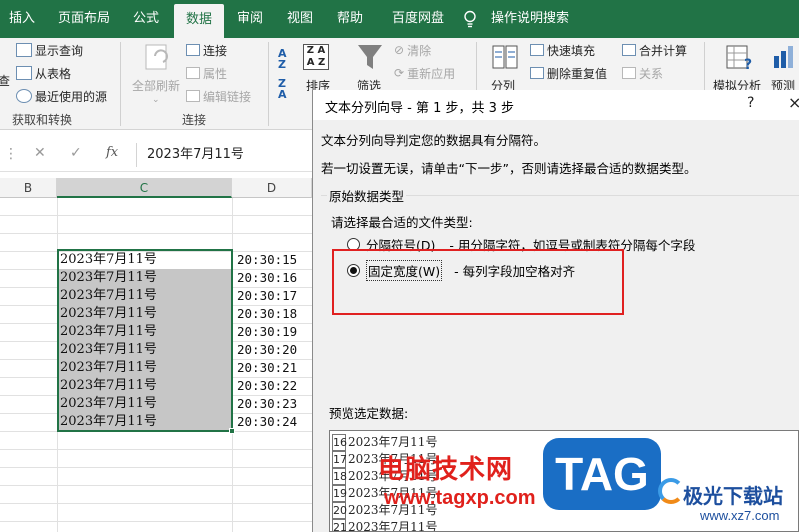 The image size is (799, 532). What do you see at coordinates (629, 50) in the screenshot?
I see `consolidate-icon` at bounding box center [629, 50].